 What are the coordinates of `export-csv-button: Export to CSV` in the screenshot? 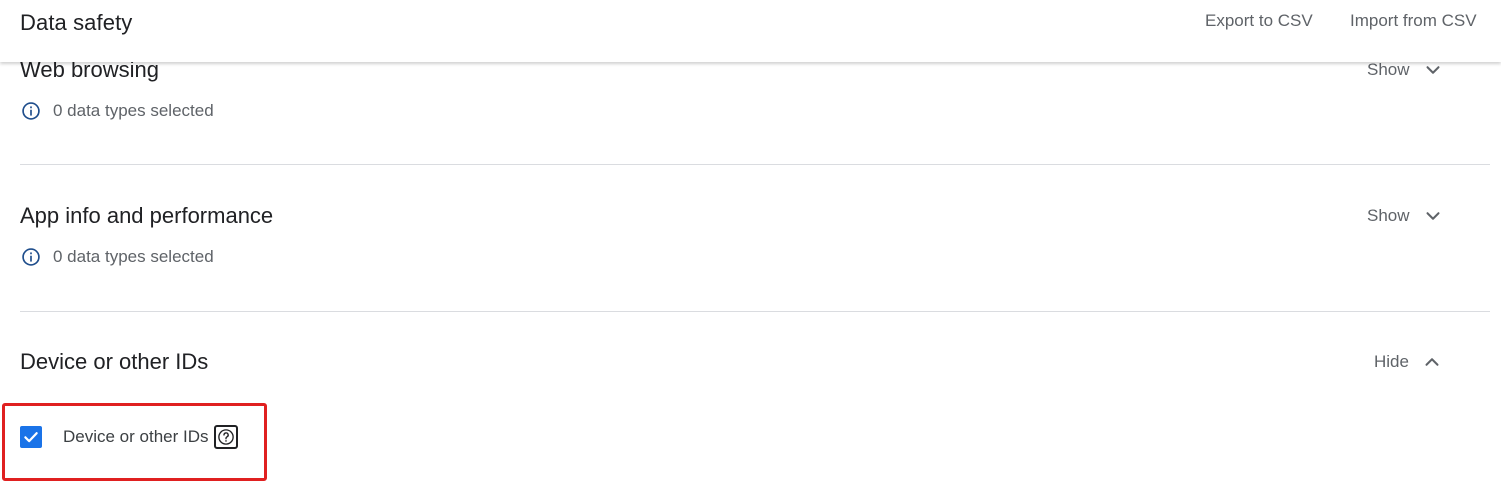 It's located at (1259, 21).